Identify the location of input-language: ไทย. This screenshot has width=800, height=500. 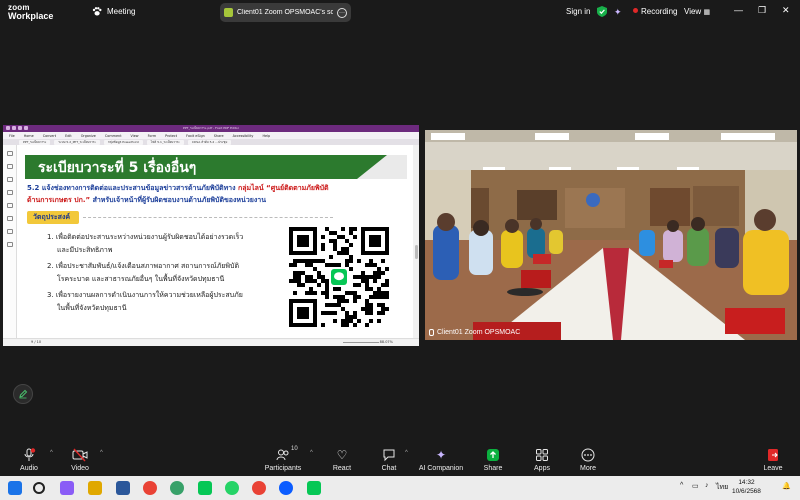
(722, 487).